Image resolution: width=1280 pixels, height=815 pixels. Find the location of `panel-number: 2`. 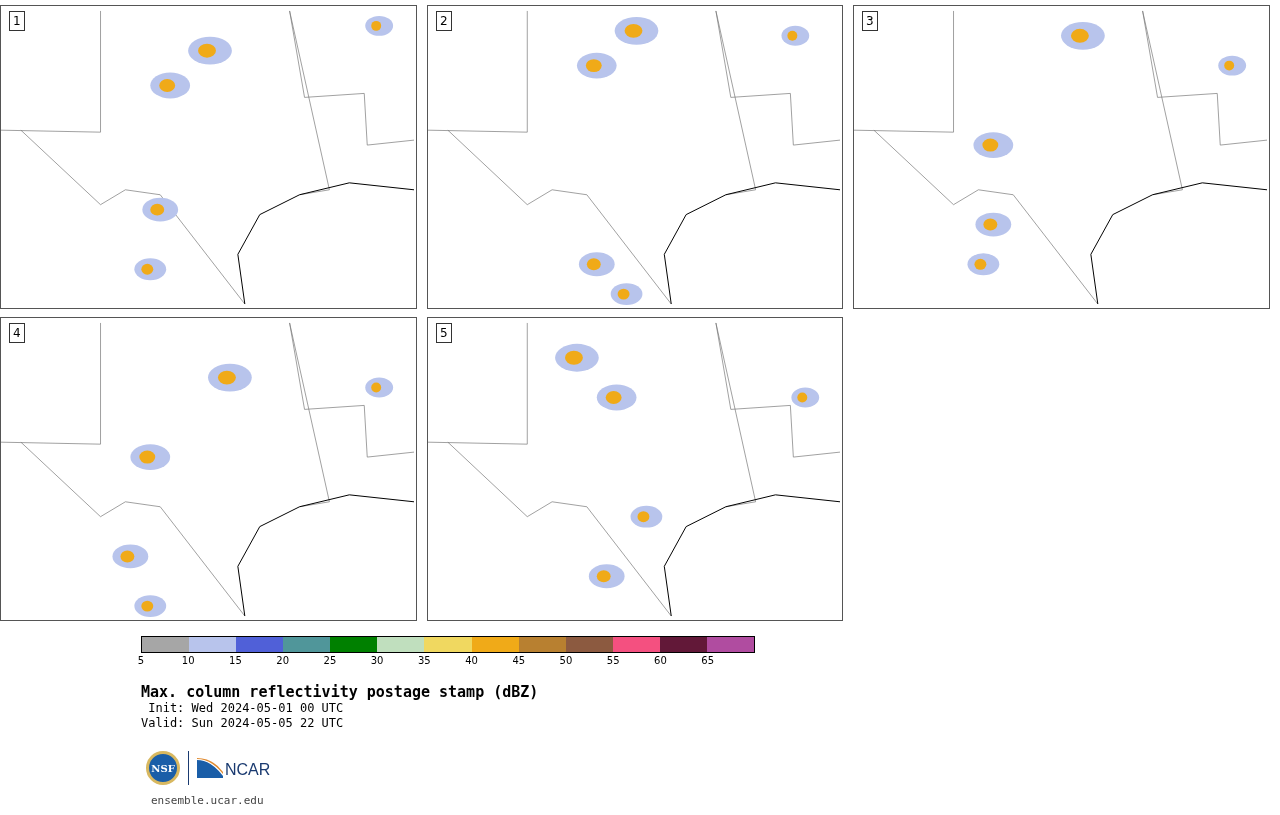

panel-number: 2 is located at coordinates (444, 21).